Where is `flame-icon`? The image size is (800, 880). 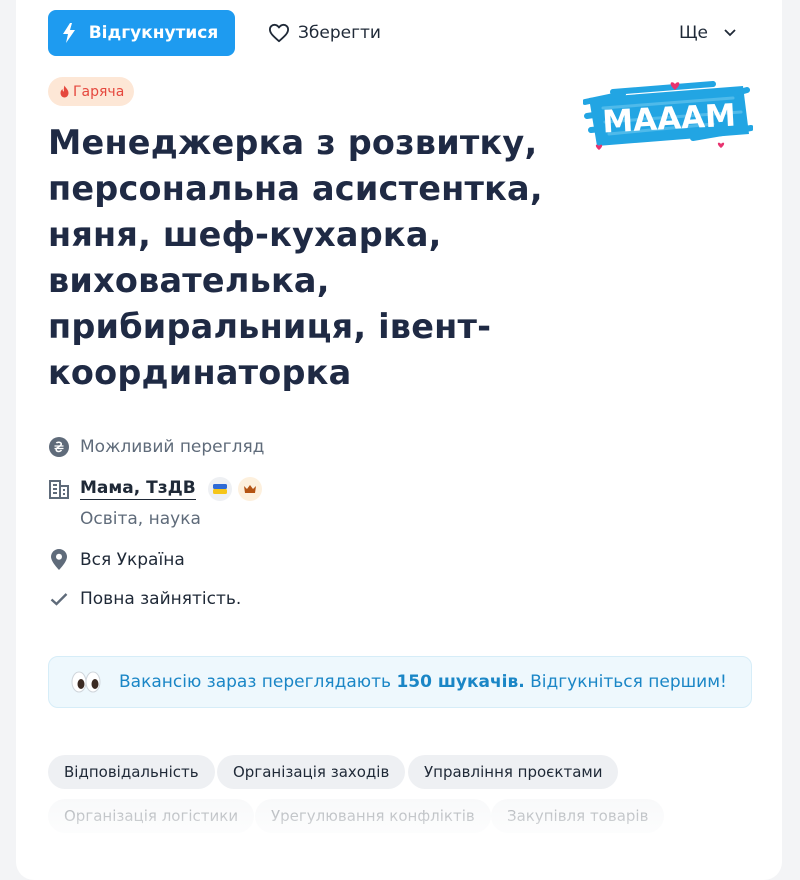
flame-icon is located at coordinates (64, 91).